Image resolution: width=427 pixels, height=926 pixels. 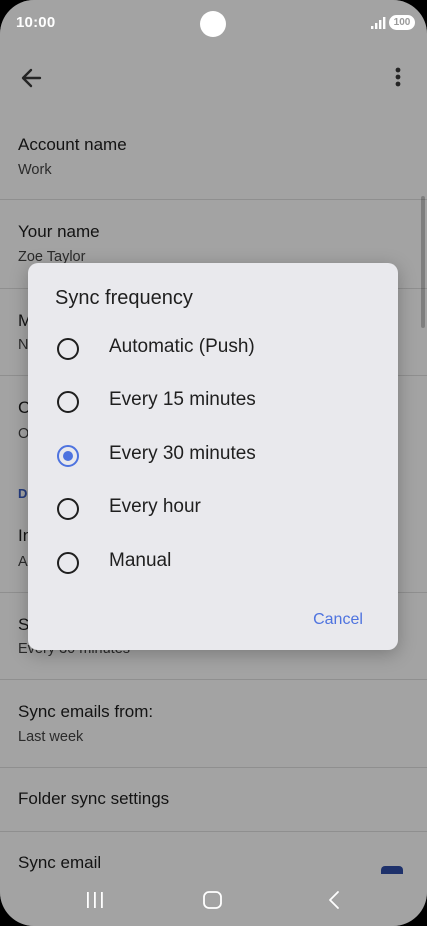 I want to click on status-bar: 10:00 100, so click(x=213, y=24).